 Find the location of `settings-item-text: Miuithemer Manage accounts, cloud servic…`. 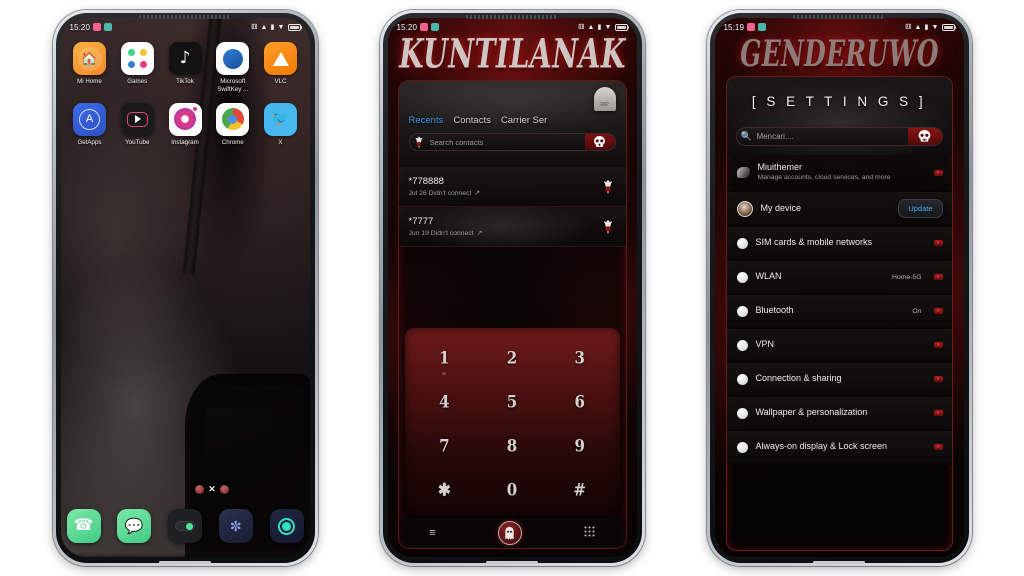

settings-item-text: Miuithemer Manage accounts, cloud servic… is located at coordinates (842, 172).